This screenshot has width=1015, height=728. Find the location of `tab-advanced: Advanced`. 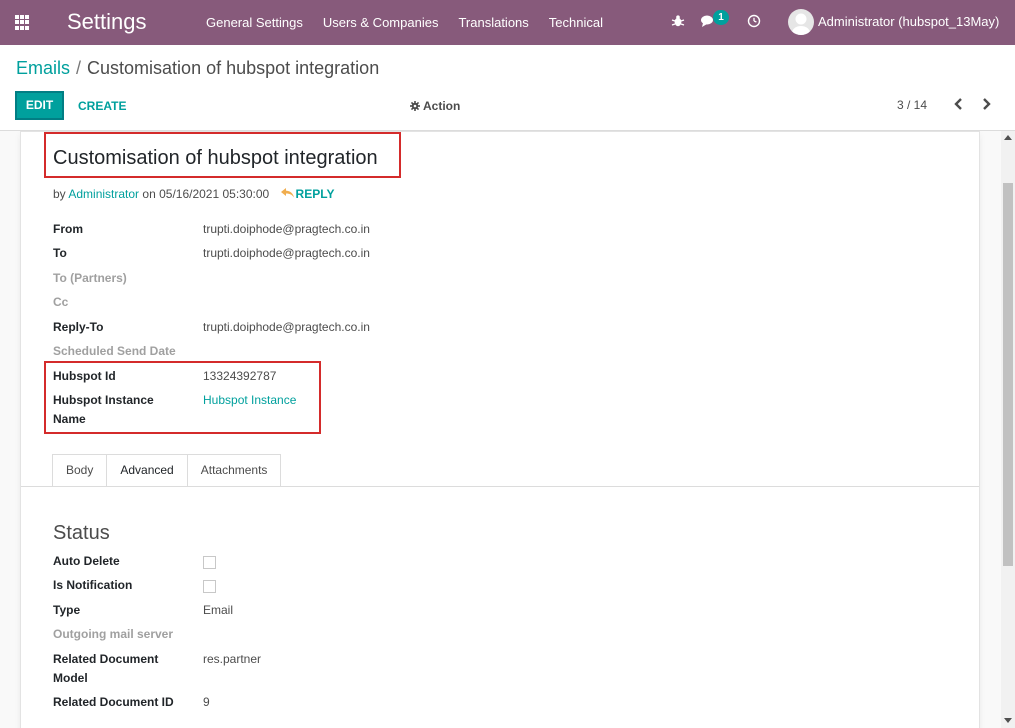

tab-advanced: Advanced is located at coordinates (147, 470).